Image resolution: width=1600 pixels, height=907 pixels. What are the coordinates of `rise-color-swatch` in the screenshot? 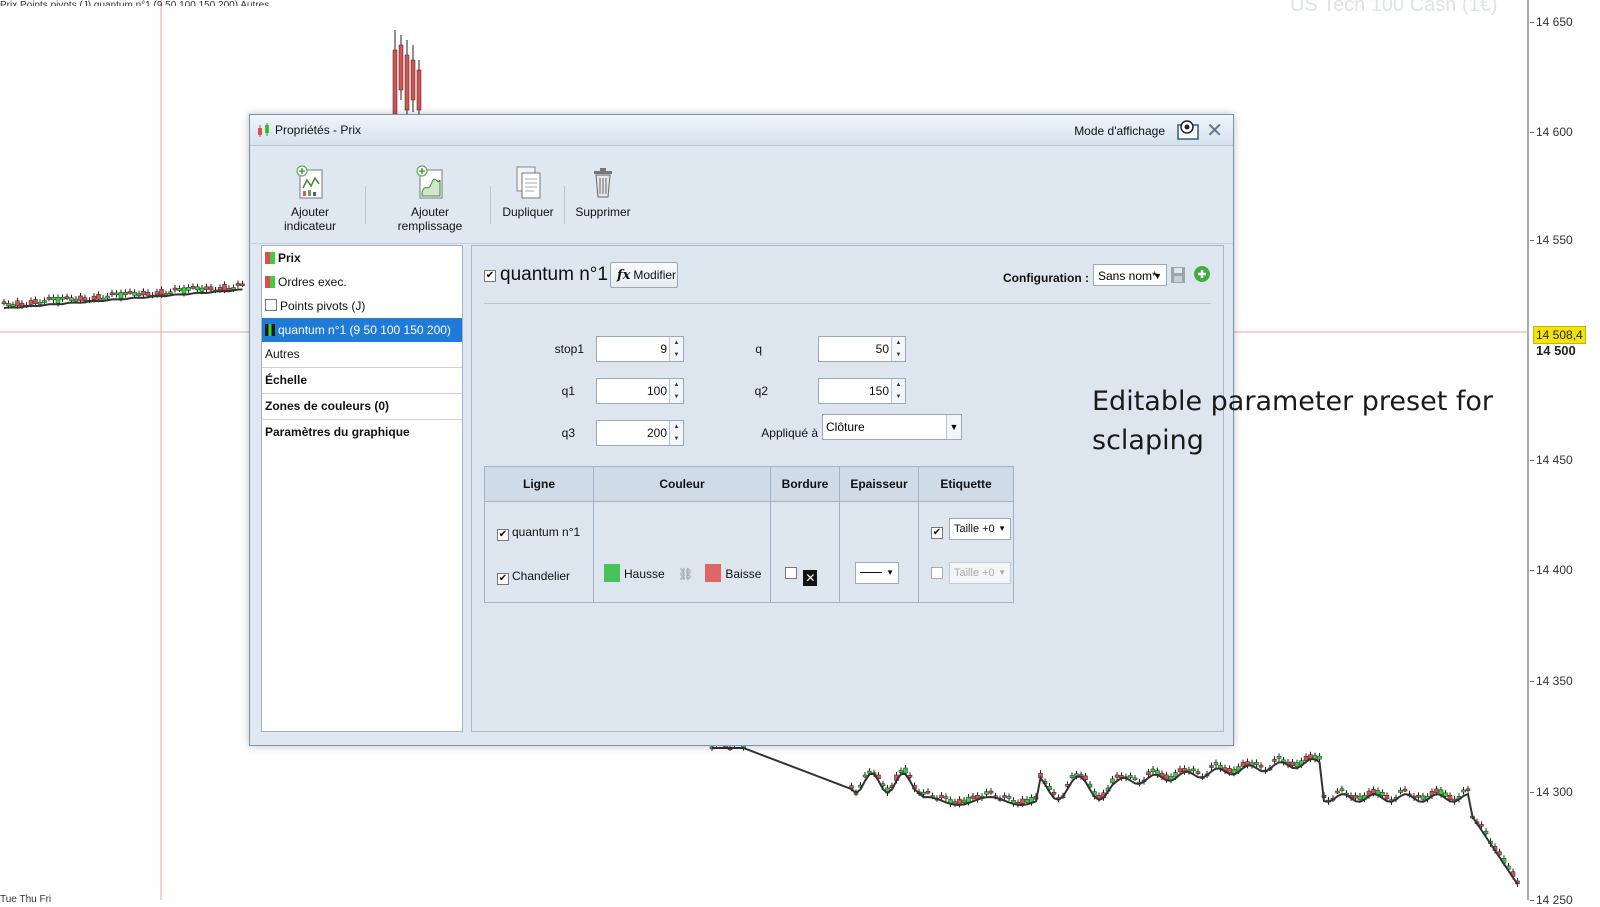 It's located at (612, 573).